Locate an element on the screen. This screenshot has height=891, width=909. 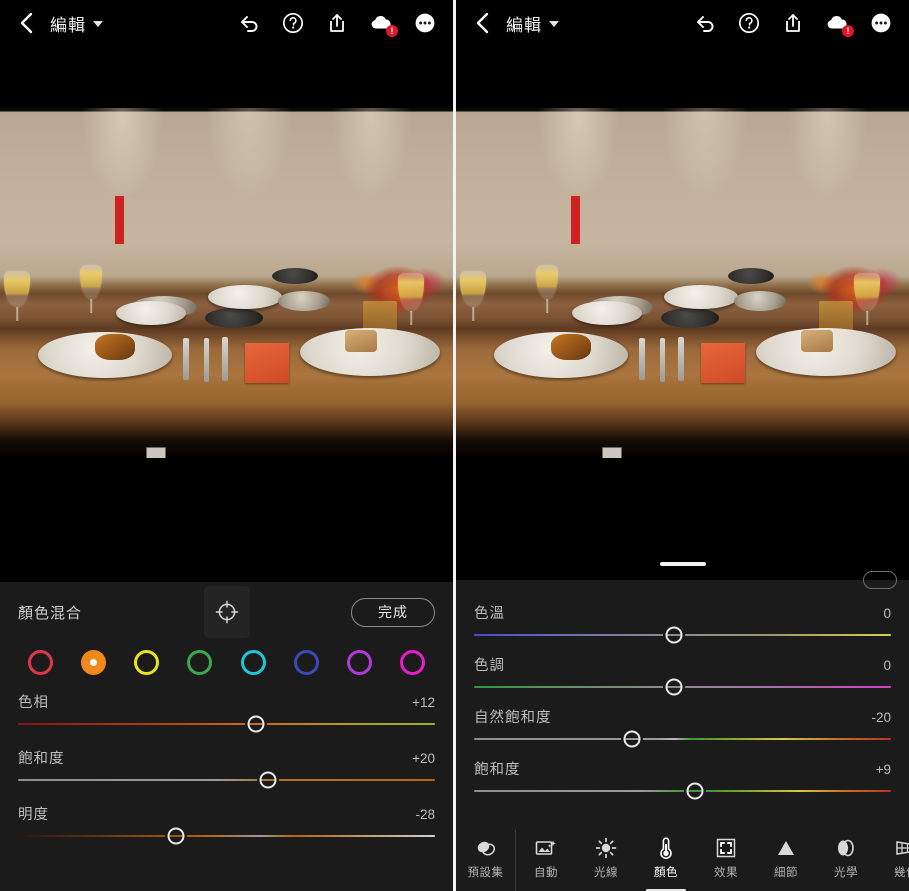
chevron-down-icon is located at coordinates (554, 24).